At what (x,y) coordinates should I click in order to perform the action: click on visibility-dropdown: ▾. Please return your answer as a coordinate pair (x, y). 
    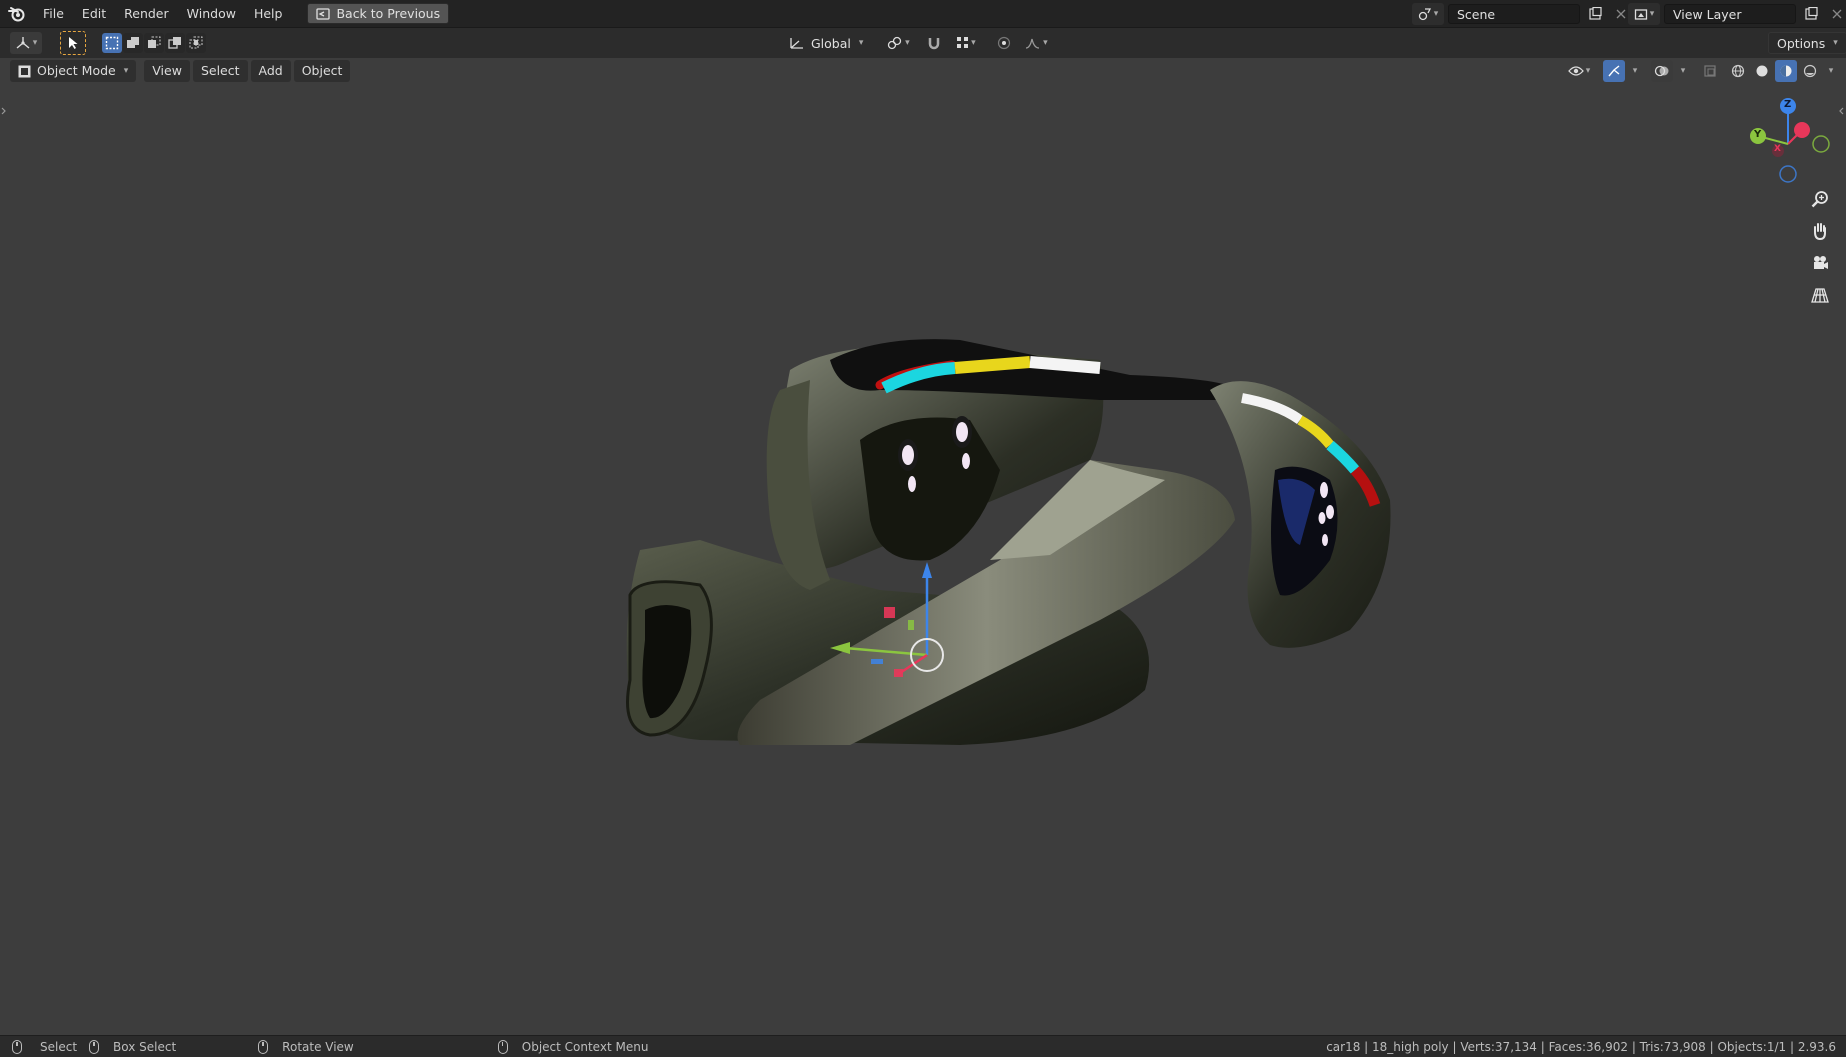
    Looking at the image, I should click on (1579, 71).